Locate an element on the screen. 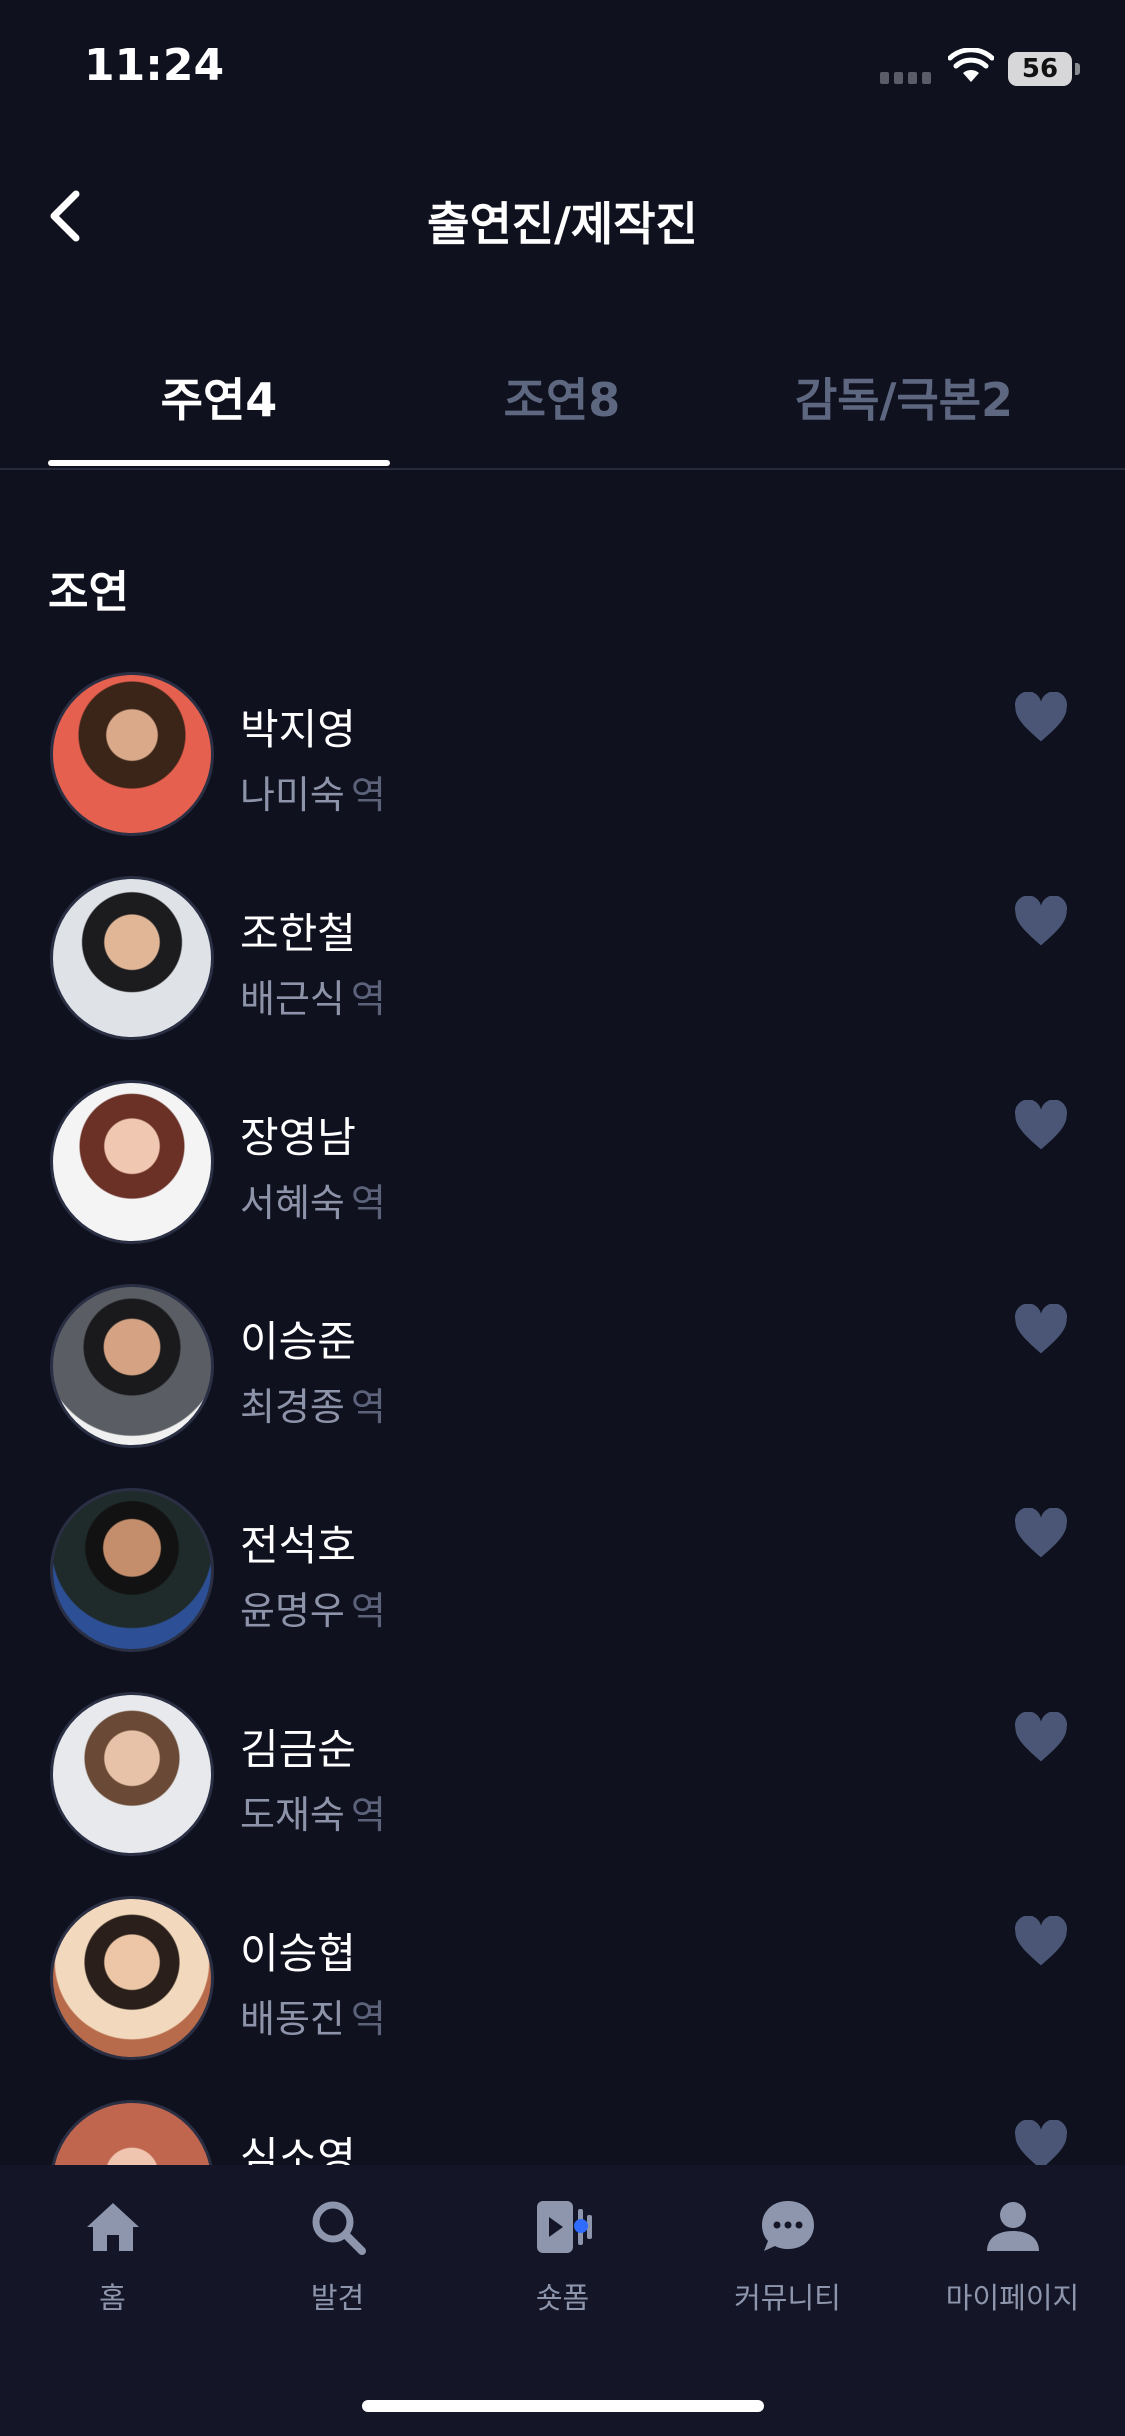 The width and height of the screenshot is (1125, 2436). search-icon is located at coordinates (339, 2228).